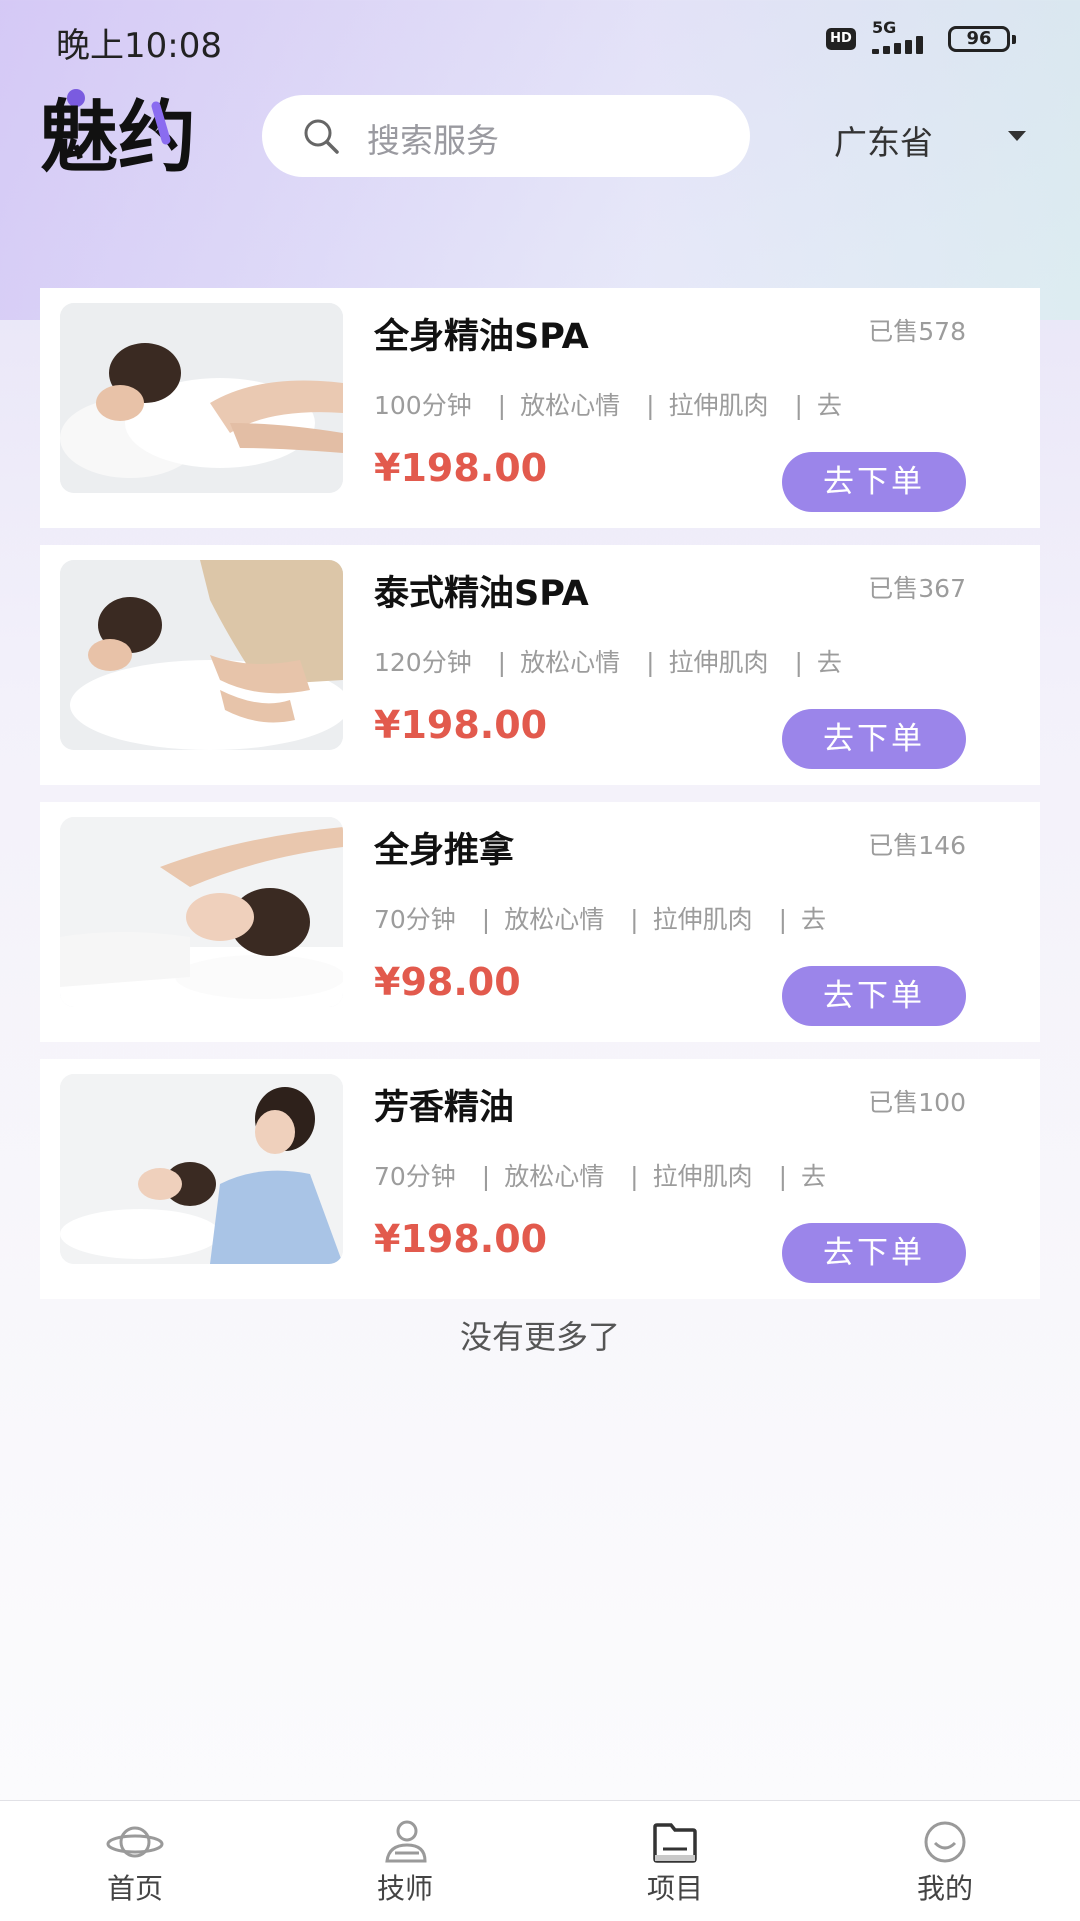  What do you see at coordinates (917, 588) in the screenshot?
I see `sold-count: 已售367` at bounding box center [917, 588].